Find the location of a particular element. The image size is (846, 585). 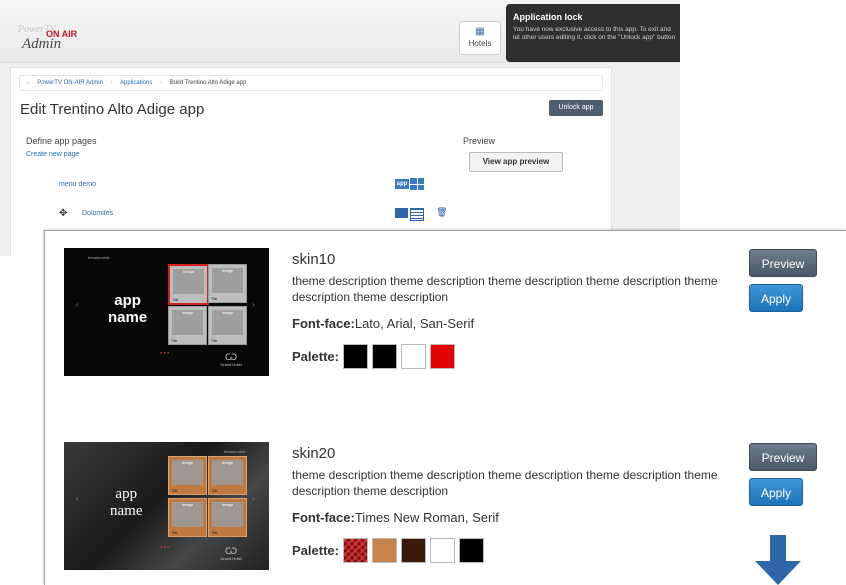

skin-name: skin20 is located at coordinates (314, 453).